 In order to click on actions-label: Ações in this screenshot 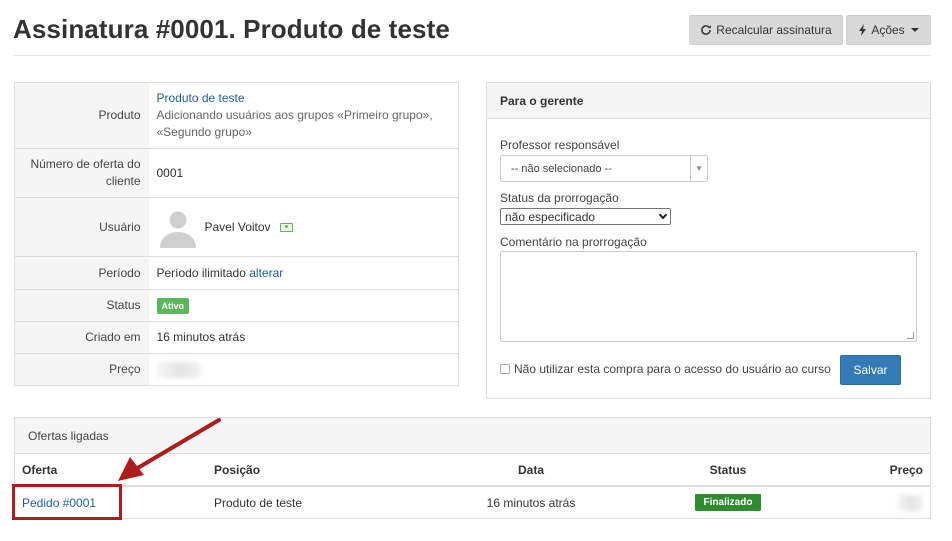, I will do `click(888, 30)`.